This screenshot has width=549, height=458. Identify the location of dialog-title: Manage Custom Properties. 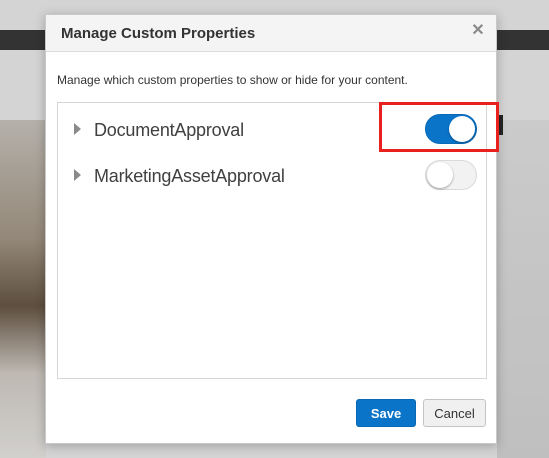
(158, 33).